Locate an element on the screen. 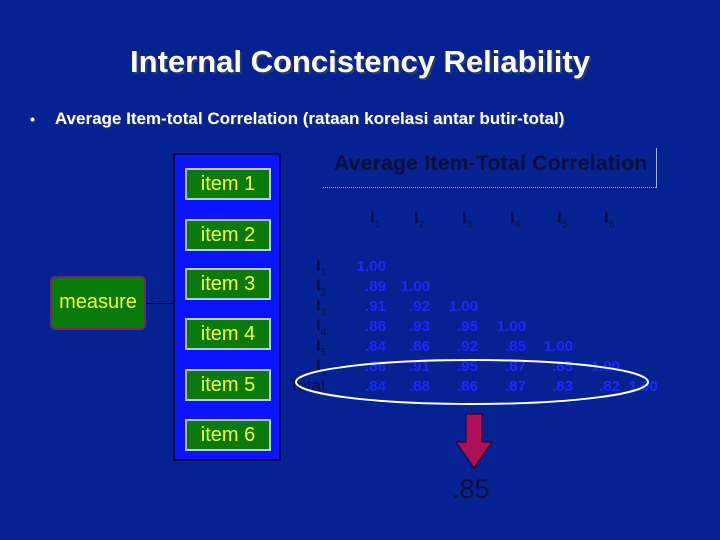 This screenshot has height=540, width=720. arrow-down-icon is located at coordinates (474, 441).